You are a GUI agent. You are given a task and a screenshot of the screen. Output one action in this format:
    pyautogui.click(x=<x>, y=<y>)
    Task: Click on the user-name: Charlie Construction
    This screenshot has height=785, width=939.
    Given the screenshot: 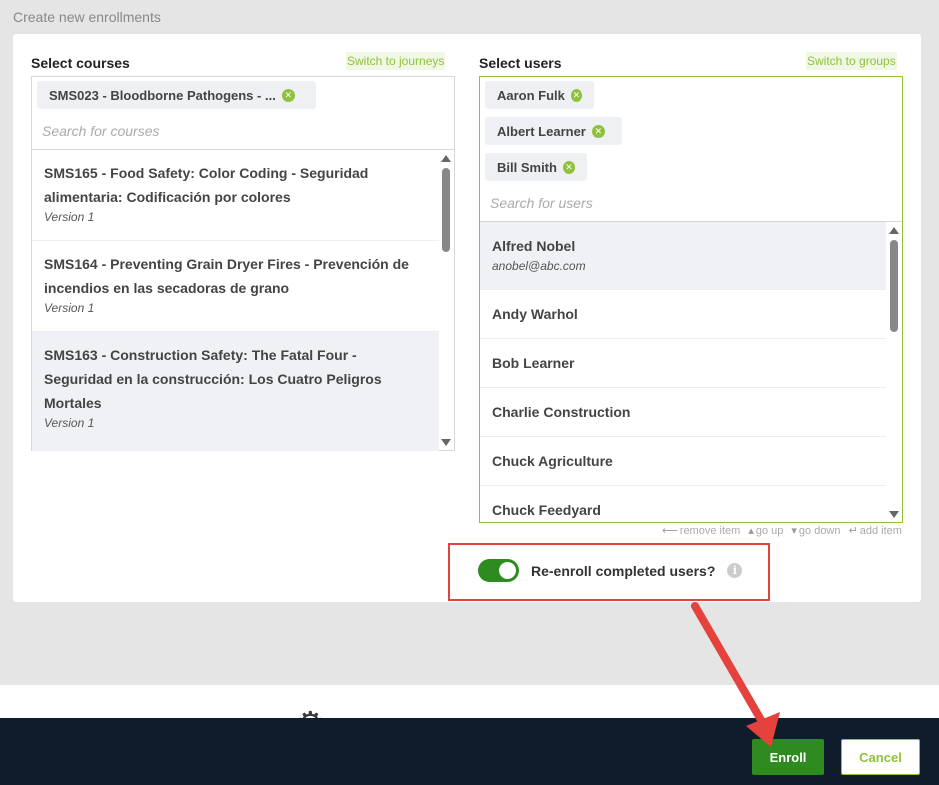 What is the action you would take?
    pyautogui.click(x=561, y=412)
    